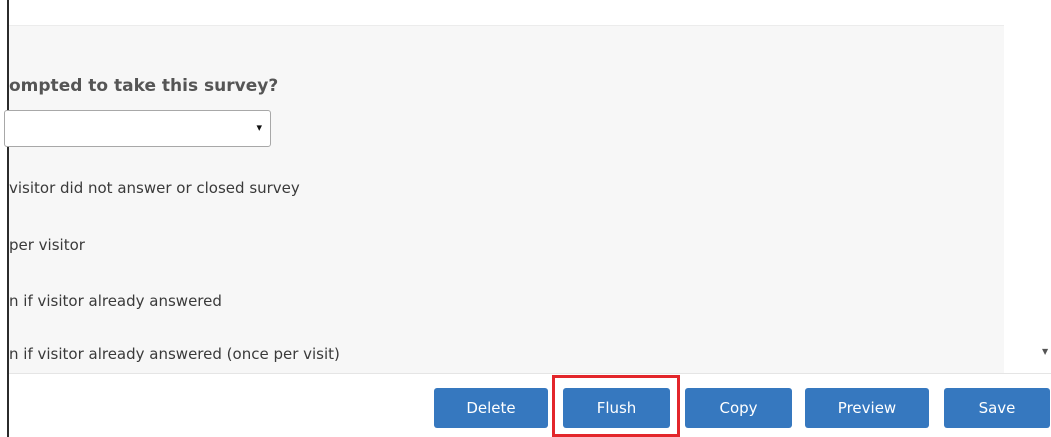  Describe the element at coordinates (867, 408) in the screenshot. I see `preview-button: Preview` at that location.